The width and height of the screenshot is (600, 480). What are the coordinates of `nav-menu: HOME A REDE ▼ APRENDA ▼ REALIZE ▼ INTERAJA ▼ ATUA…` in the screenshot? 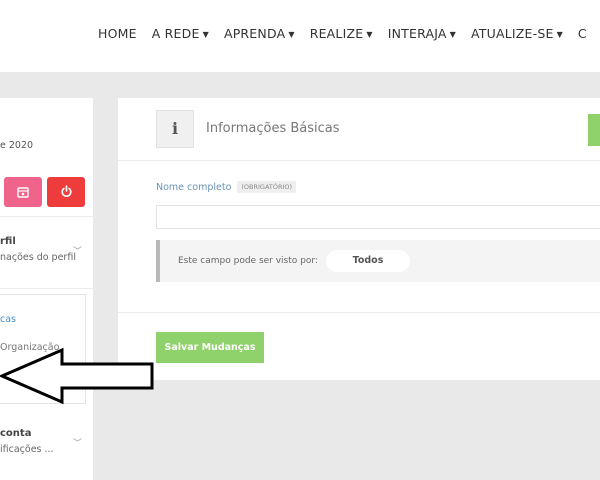 It's located at (349, 33).